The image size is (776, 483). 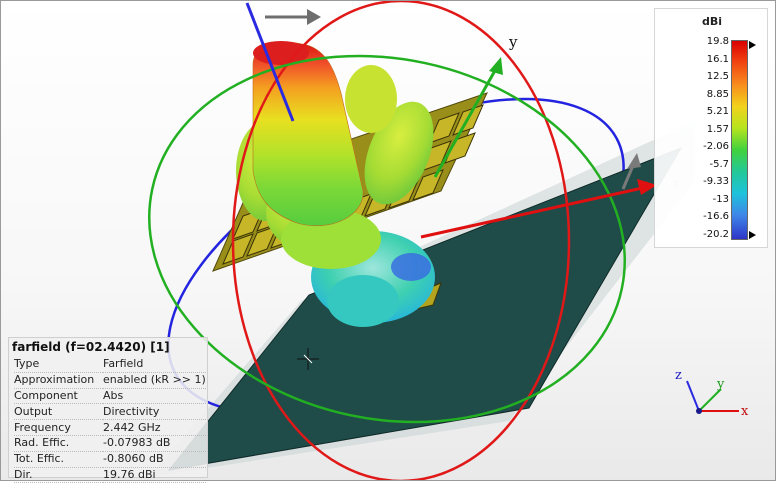 What do you see at coordinates (752, 45) in the screenshot?
I see `legend-max-marker-icon` at bounding box center [752, 45].